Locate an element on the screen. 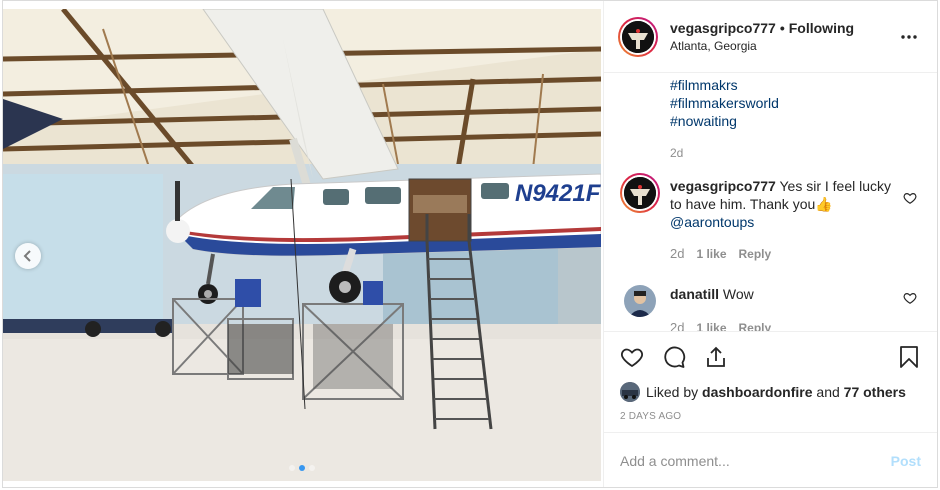 The width and height of the screenshot is (940, 490). comment-icon is located at coordinates (675, 357).